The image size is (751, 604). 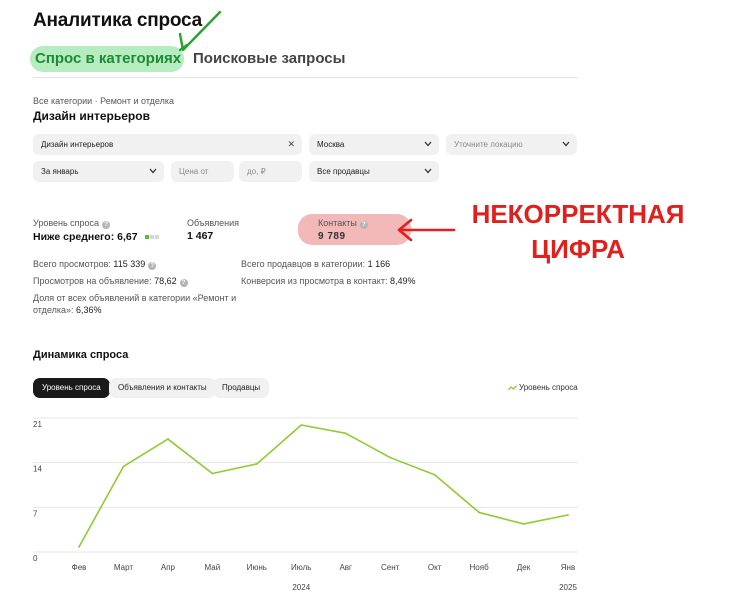 What do you see at coordinates (213, 223) in the screenshot?
I see `ads-label: Объявления` at bounding box center [213, 223].